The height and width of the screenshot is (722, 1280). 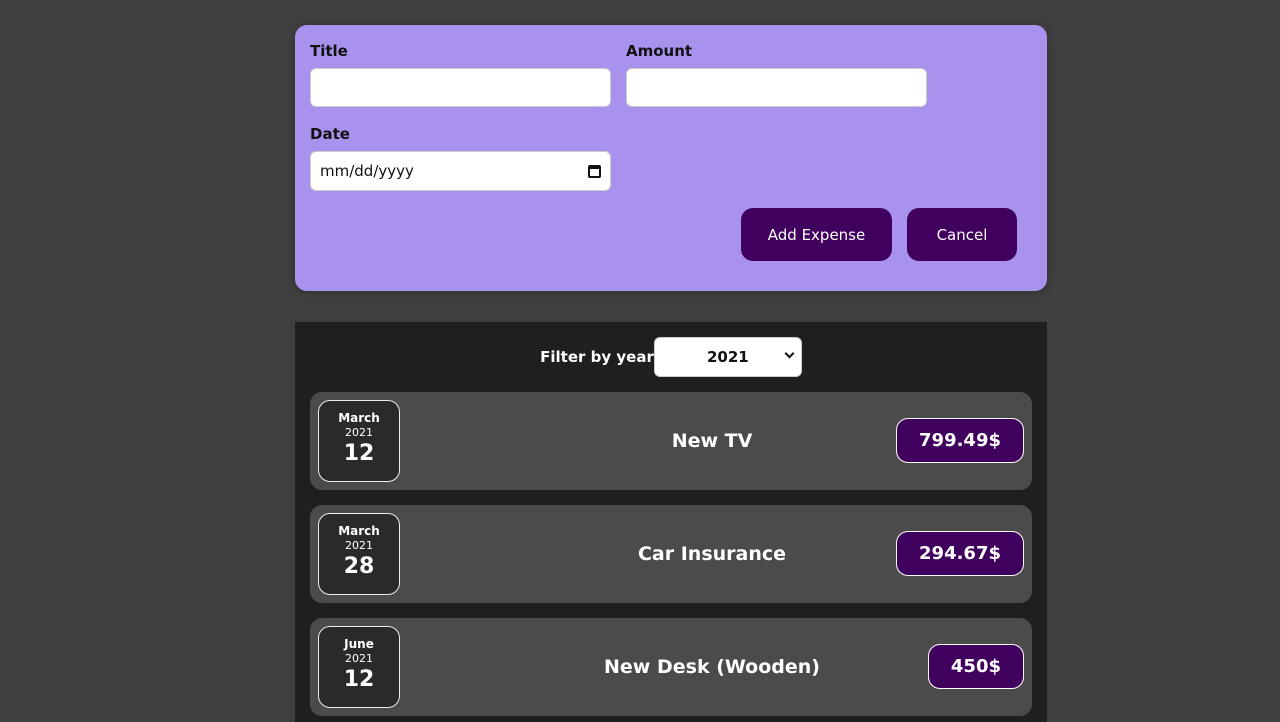 I want to click on expense-item: June 2021 12 New Desk (Wooden) 450$, so click(x=671, y=667).